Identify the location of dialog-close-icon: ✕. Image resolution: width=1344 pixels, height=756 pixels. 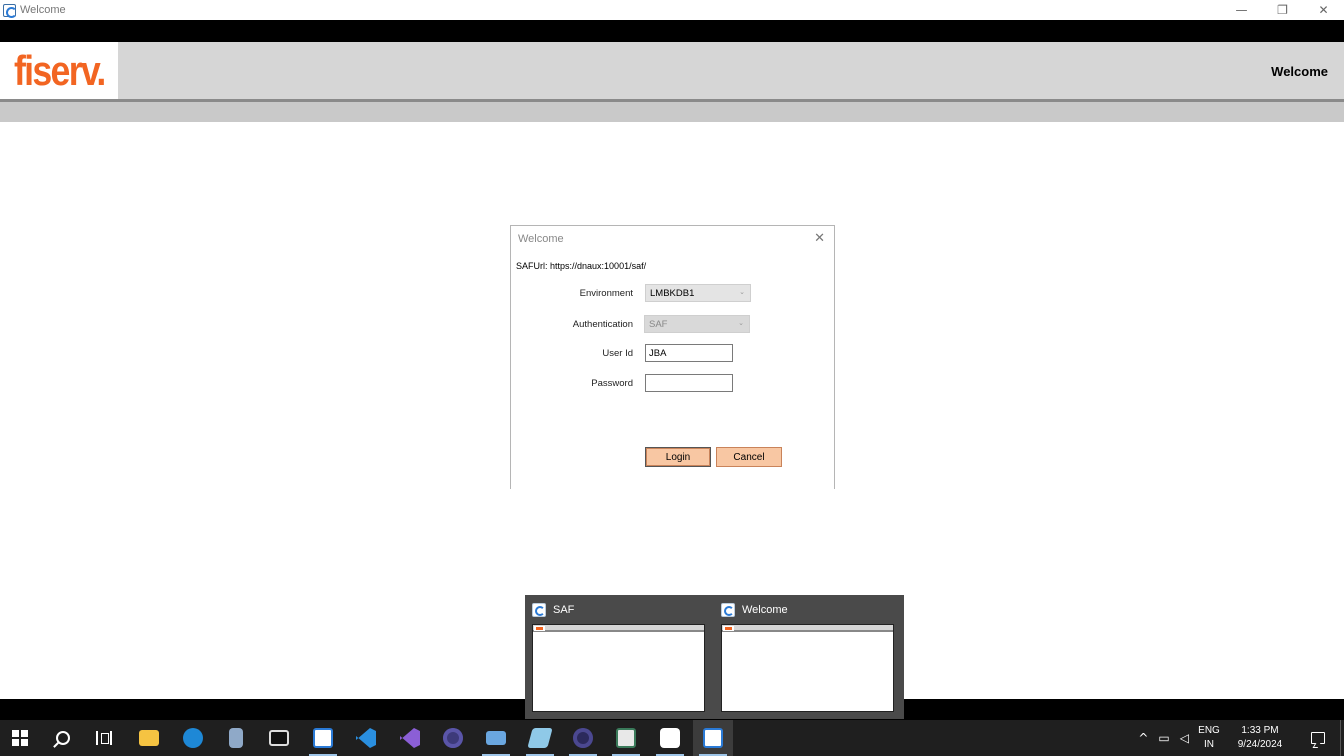
(819, 238).